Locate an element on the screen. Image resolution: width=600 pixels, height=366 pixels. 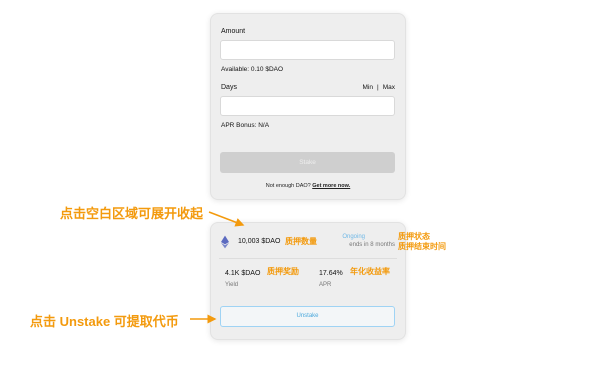
annotation-arrows is located at coordinates (217, 267).